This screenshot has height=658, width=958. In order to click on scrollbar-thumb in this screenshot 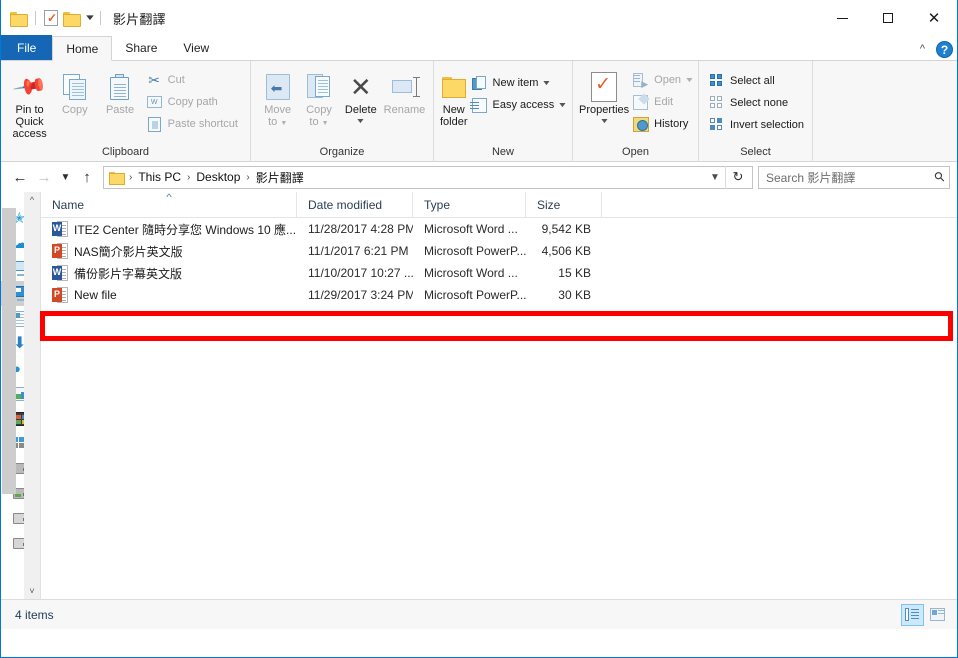, I will do `click(9, 351)`.